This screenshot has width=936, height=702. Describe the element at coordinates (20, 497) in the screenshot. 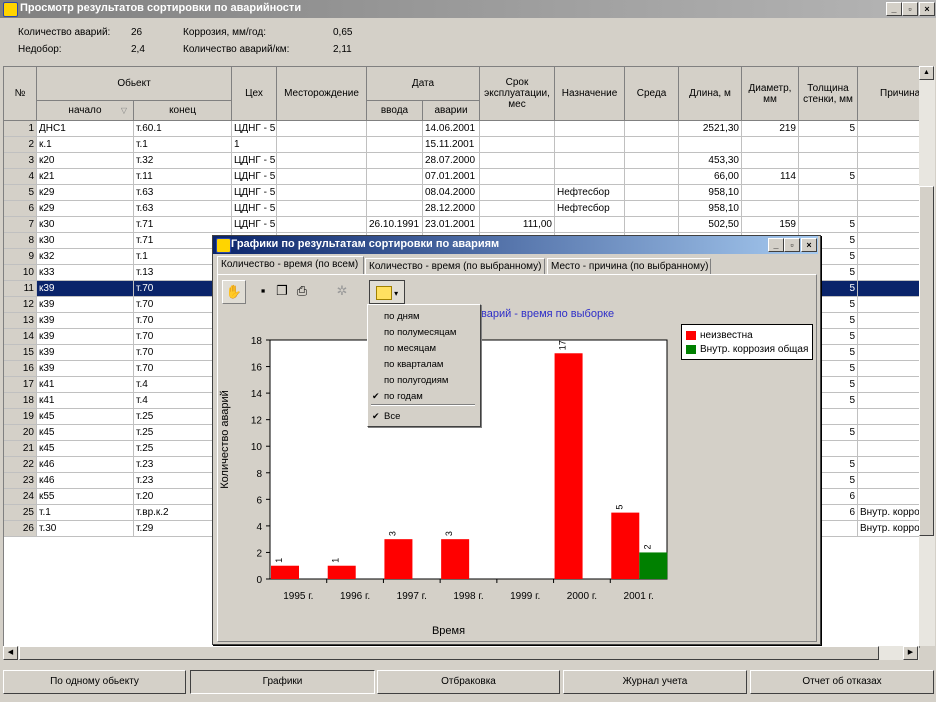

I see `cell-n: 24` at that location.